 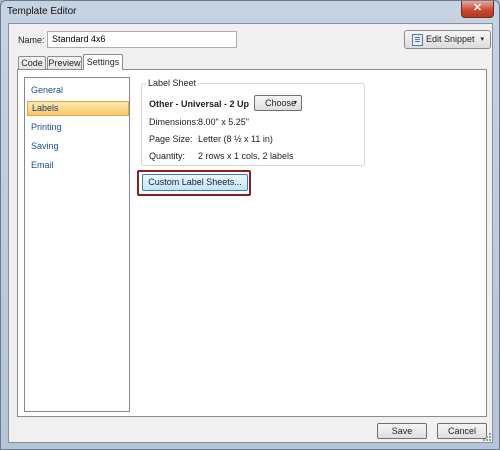 I want to click on choose-button: Choose ▾, so click(x=278, y=103).